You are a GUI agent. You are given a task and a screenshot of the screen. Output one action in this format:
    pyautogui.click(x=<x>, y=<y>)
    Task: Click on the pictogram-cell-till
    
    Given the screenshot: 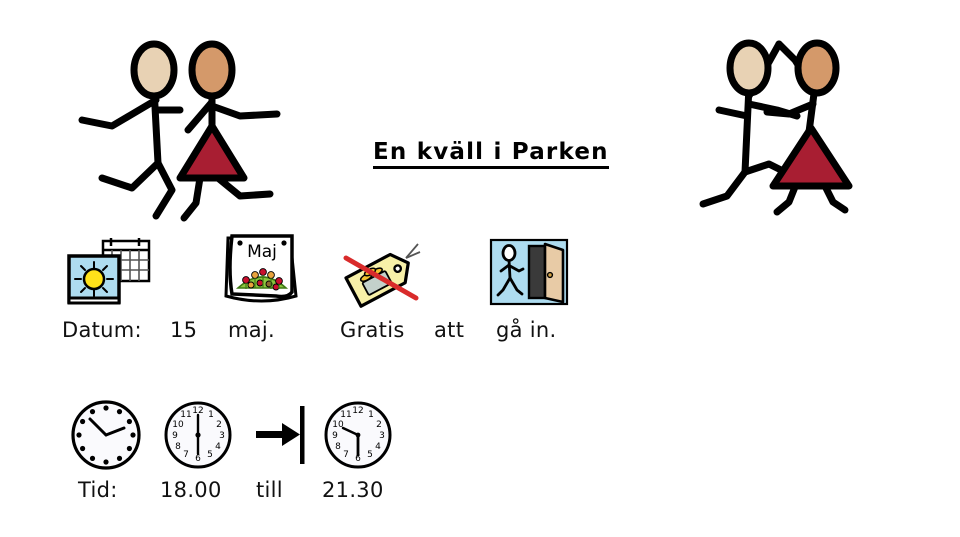 What is the action you would take?
    pyautogui.click(x=284, y=435)
    